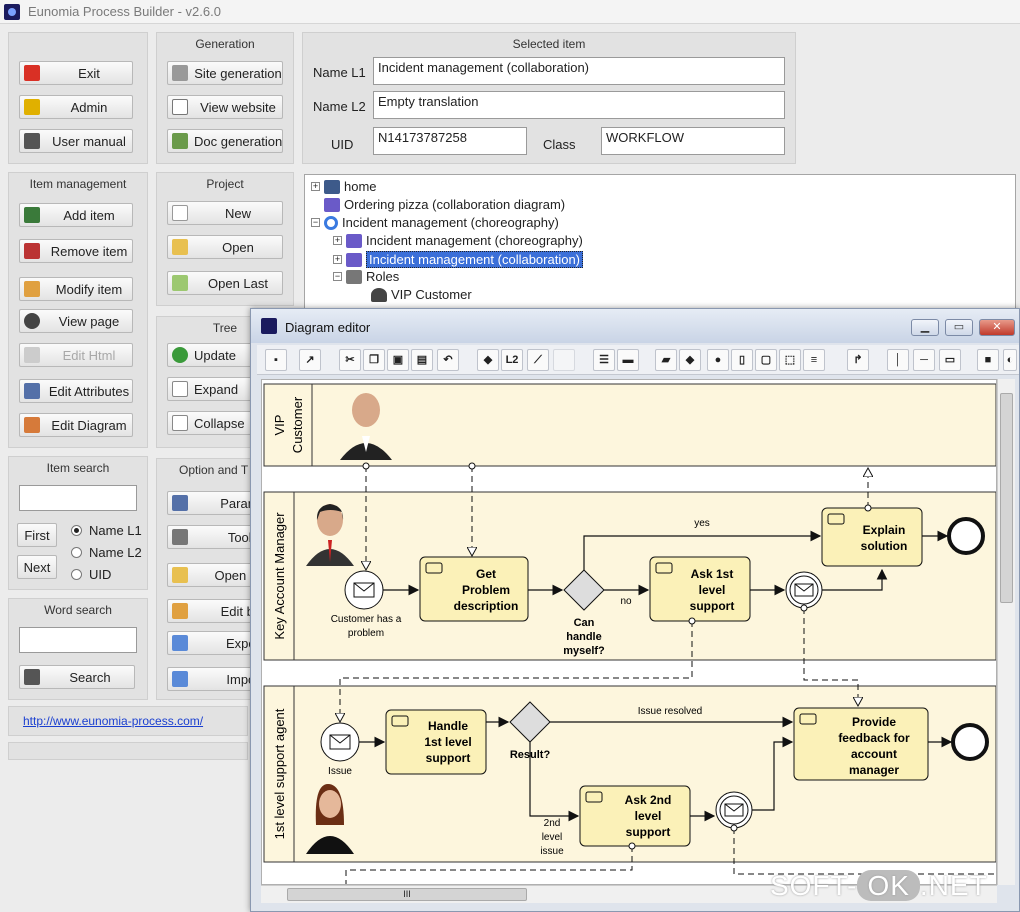  What do you see at coordinates (579, 105) in the screenshot?
I see `name-l2-field: Empty translation` at bounding box center [579, 105].